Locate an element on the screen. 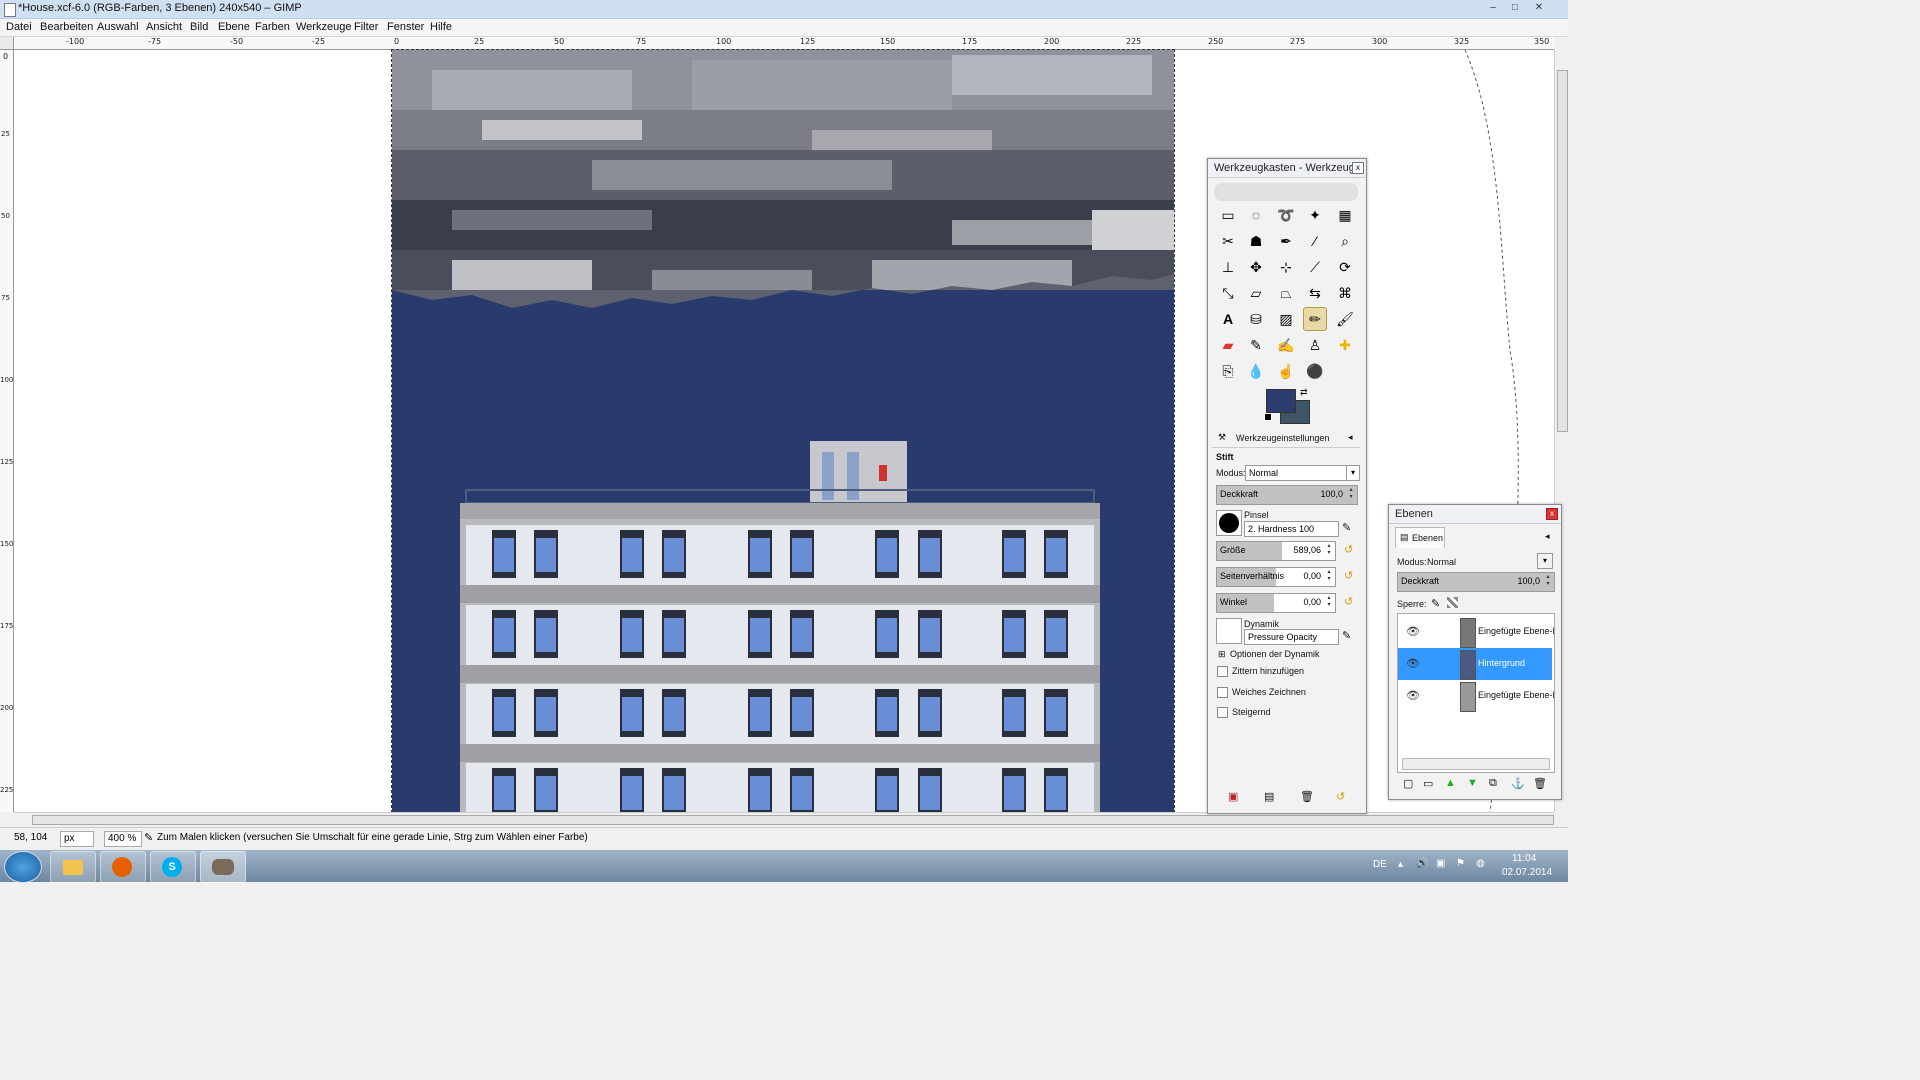 This screenshot has height=1080, width=1920. layers-tab: ▤ Ebenen is located at coordinates (1420, 537).